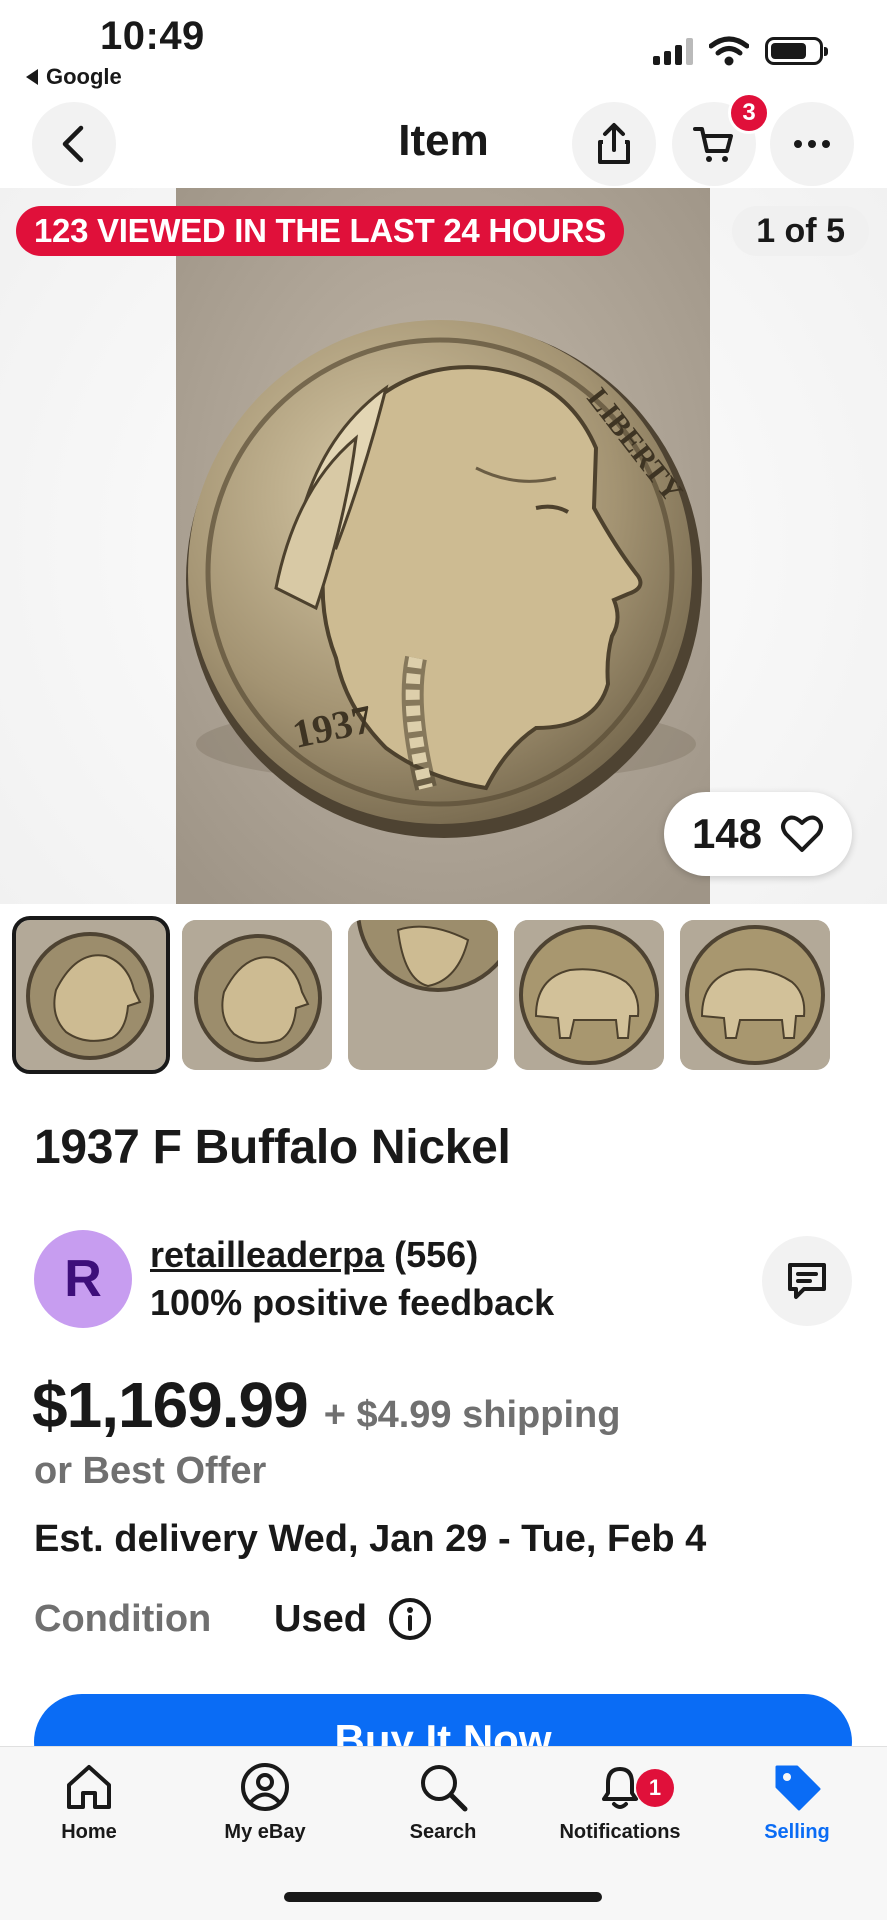 This screenshot has width=887, height=1920. Describe the element at coordinates (673, 51) in the screenshot. I see `cellular-signal-icon` at that location.